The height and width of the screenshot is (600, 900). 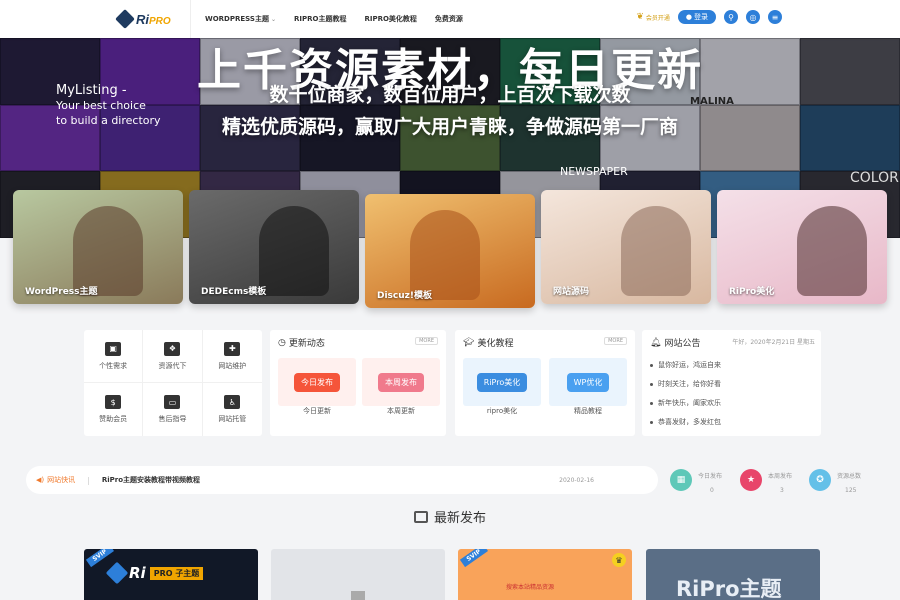 What do you see at coordinates (733, 574) in the screenshot?
I see `post-card: RiPro主题` at bounding box center [733, 574].